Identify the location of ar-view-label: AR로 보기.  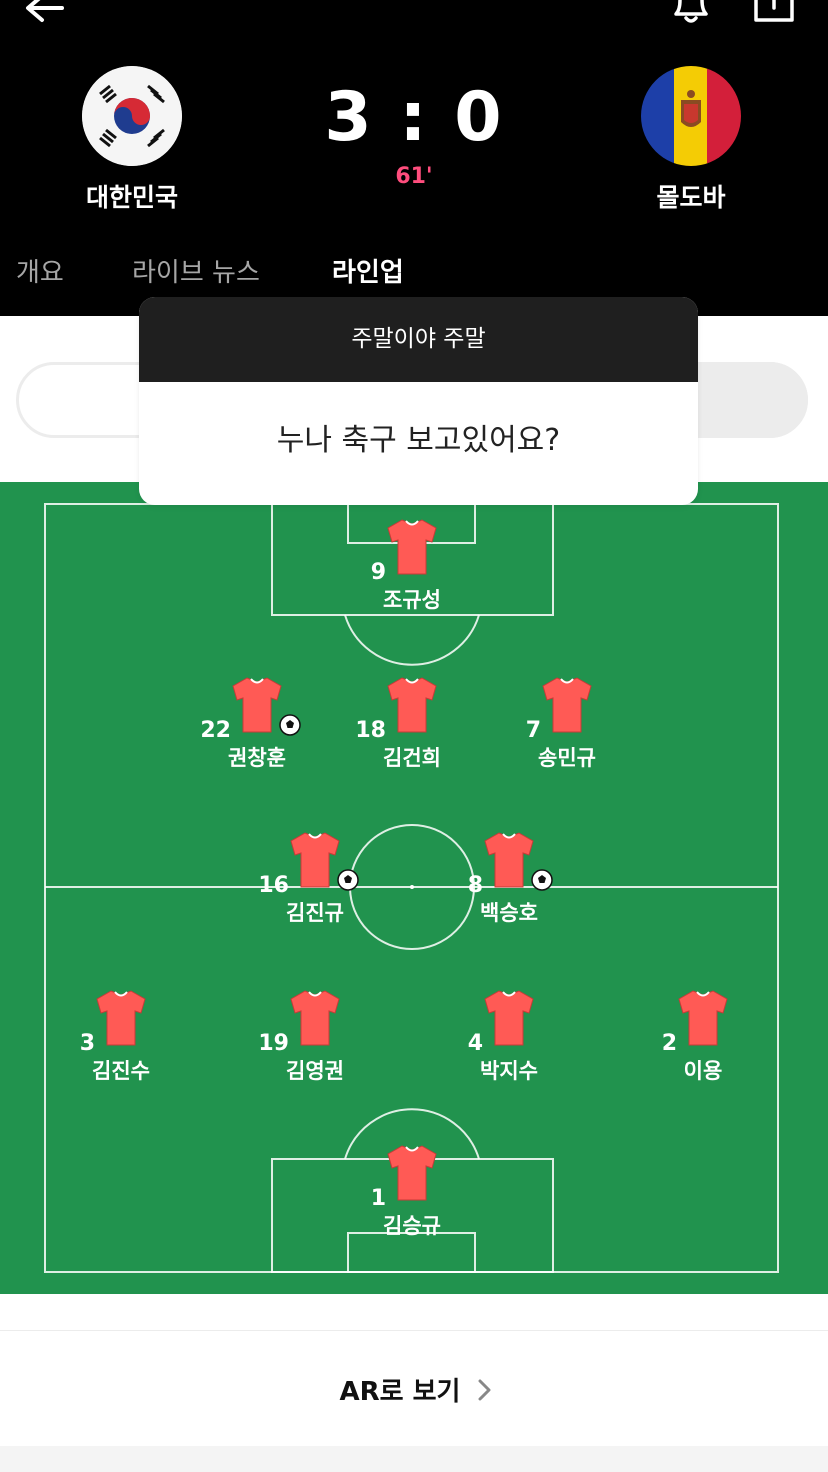
(400, 1392).